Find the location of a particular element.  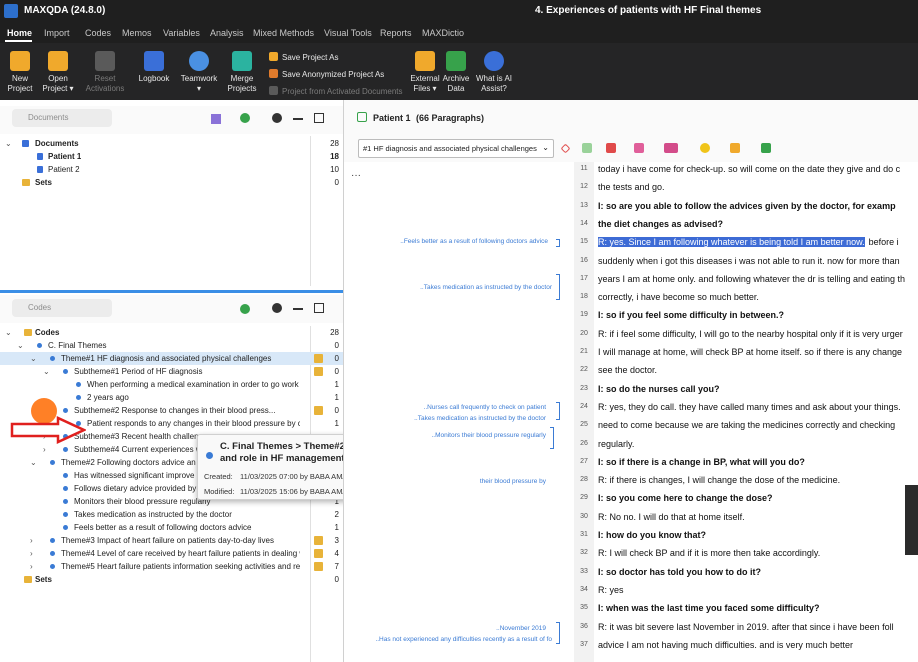

margin-code-label: their blood pressure by is located at coordinates (513, 481).